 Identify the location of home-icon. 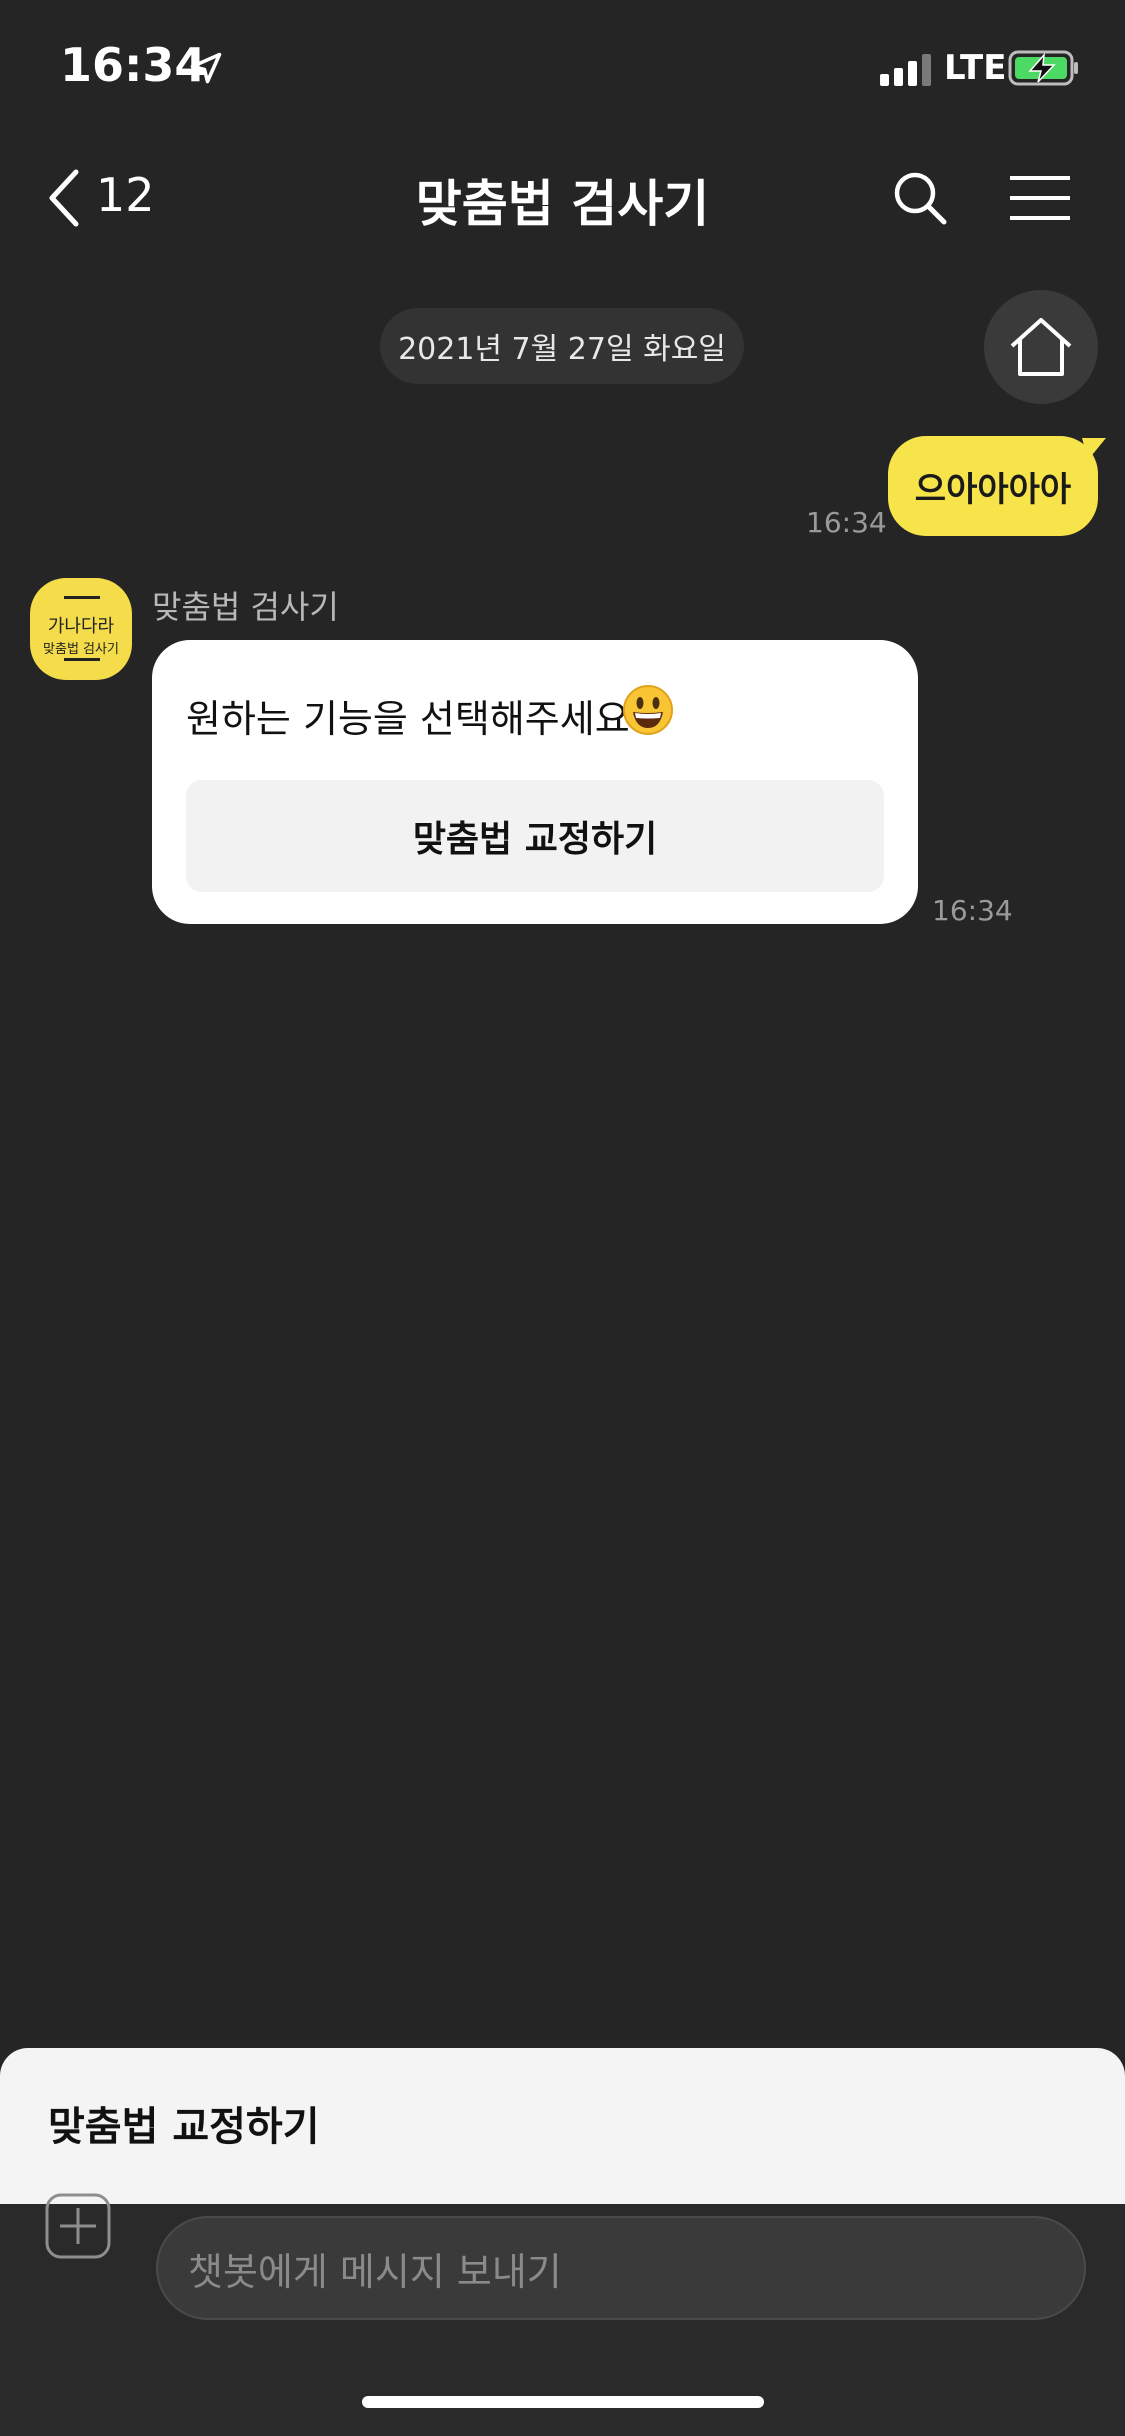
(1041, 347).